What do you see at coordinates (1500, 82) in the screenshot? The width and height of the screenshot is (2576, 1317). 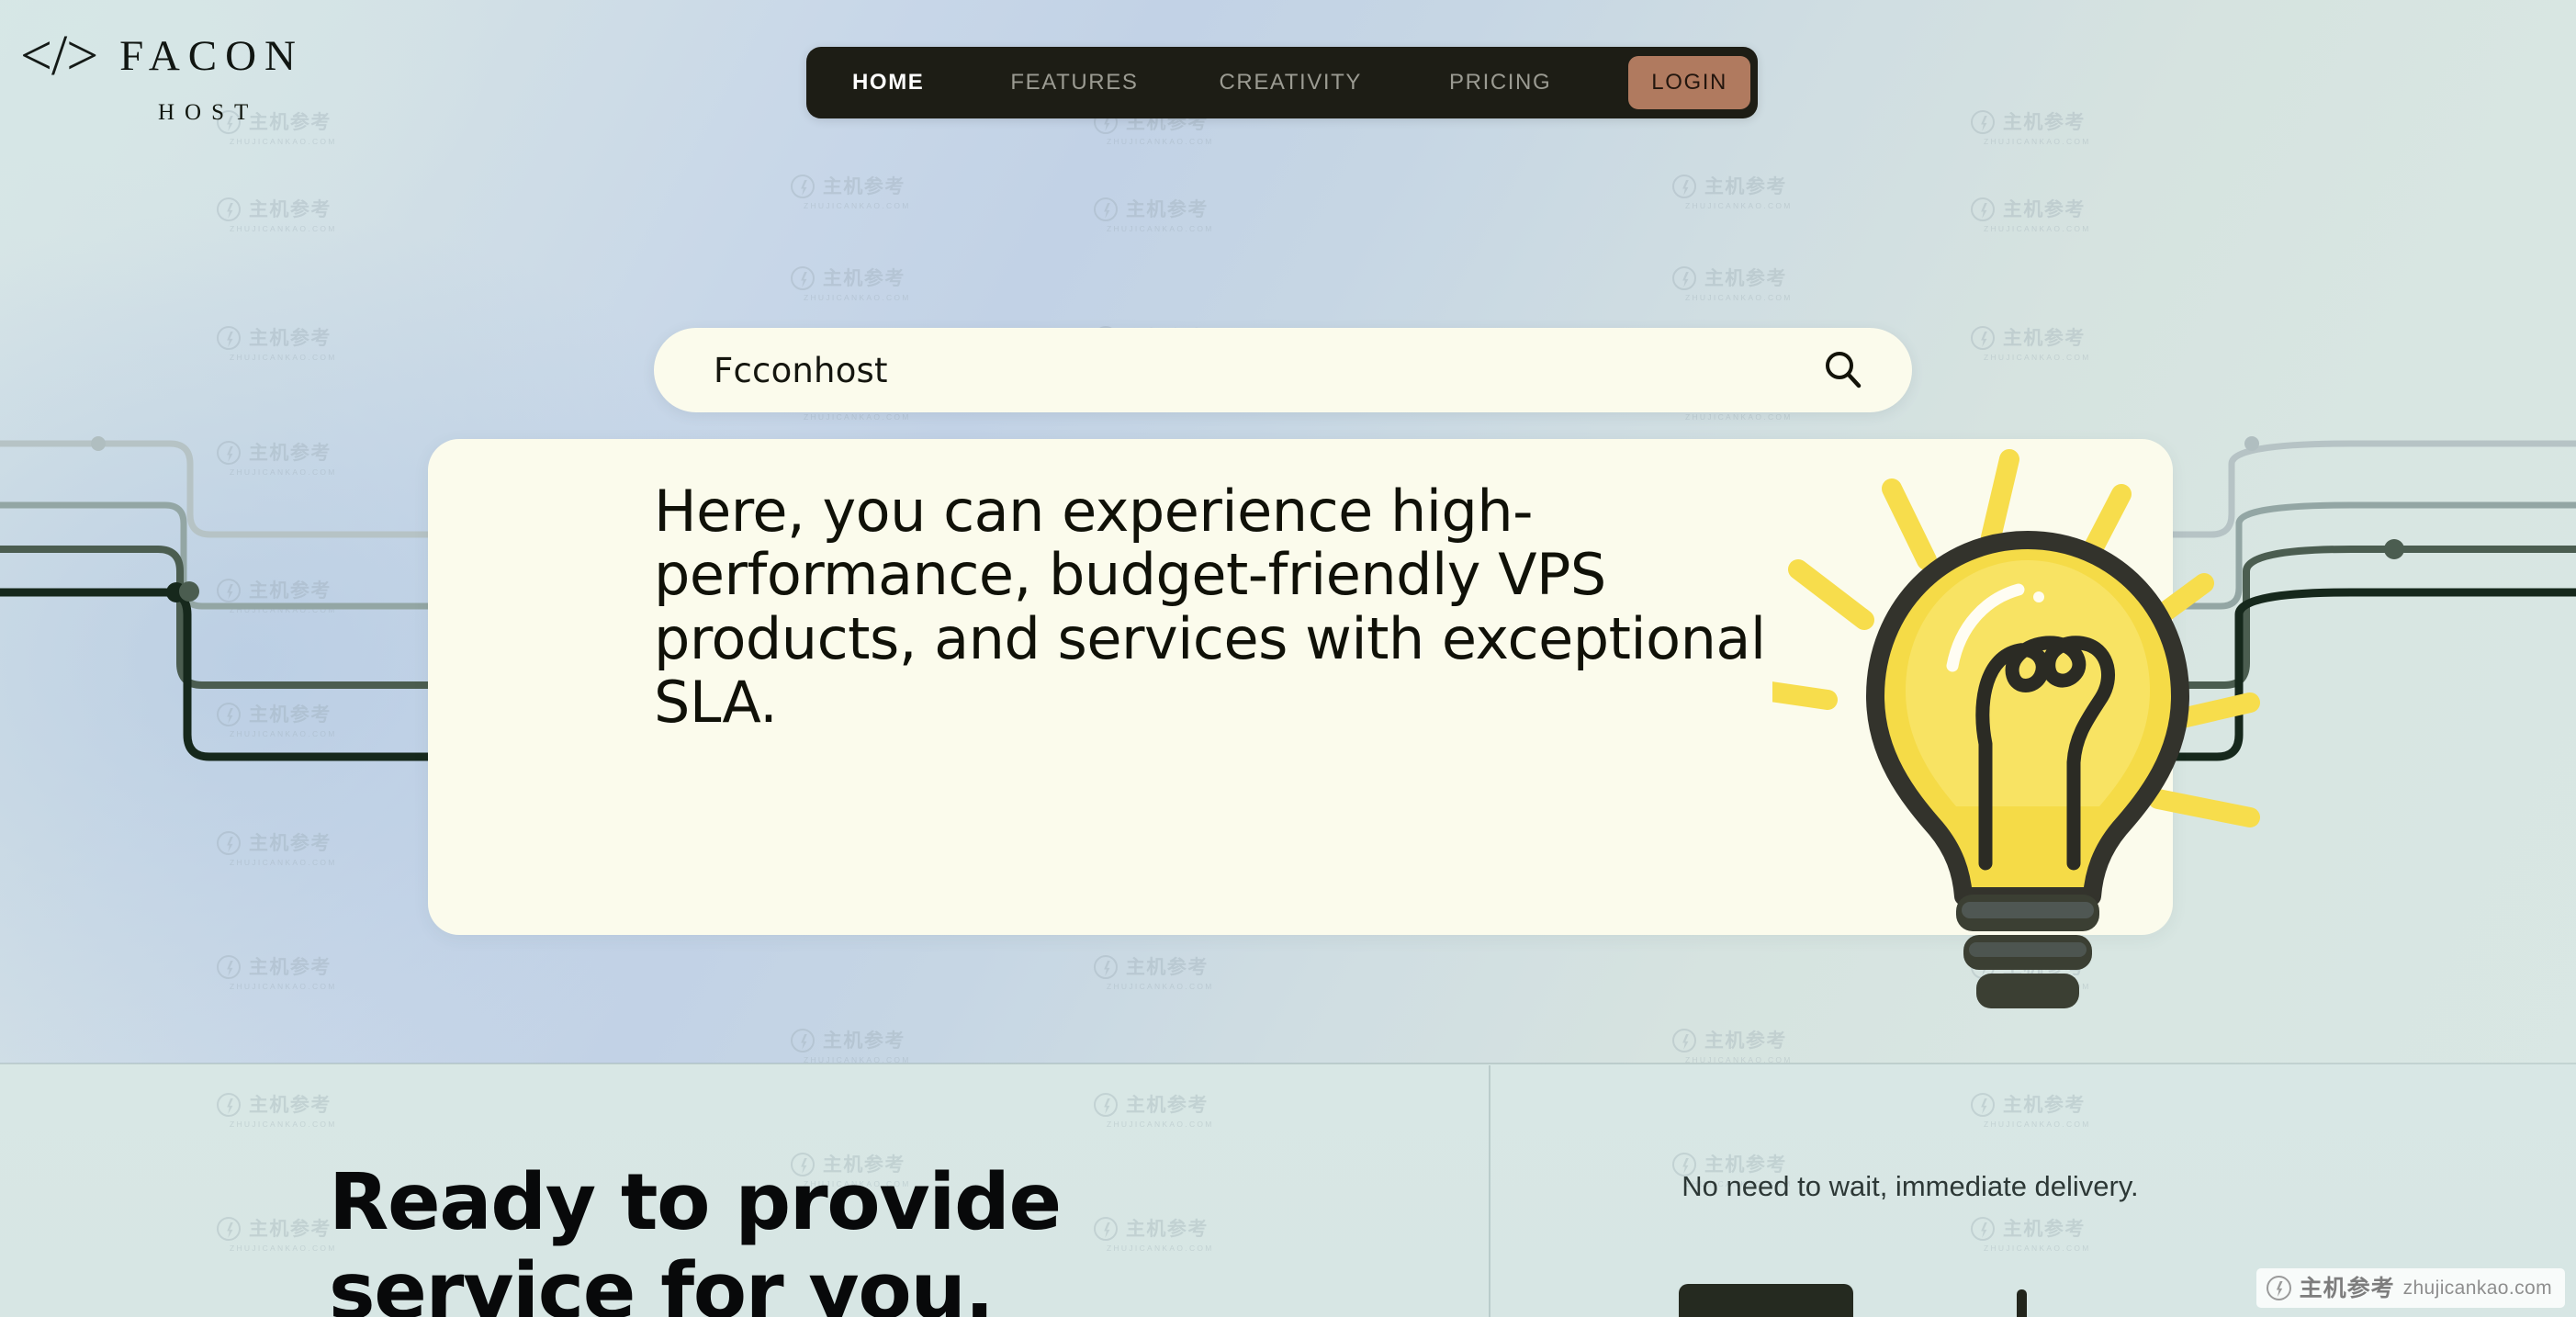 I see `nav-item-pricing: PRICING` at bounding box center [1500, 82].